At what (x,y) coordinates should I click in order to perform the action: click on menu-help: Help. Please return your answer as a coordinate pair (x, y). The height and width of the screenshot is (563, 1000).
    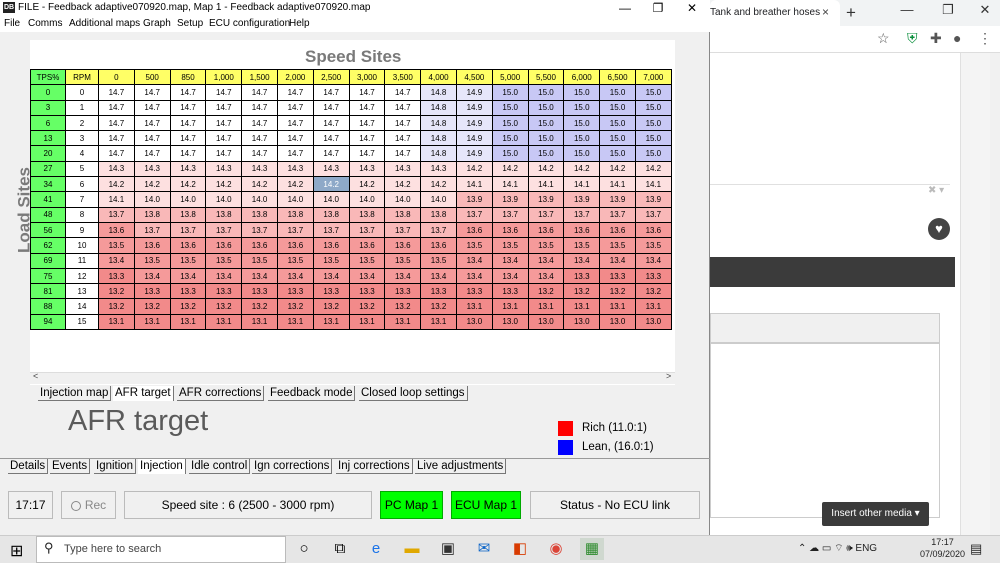
    Looking at the image, I should click on (299, 23).